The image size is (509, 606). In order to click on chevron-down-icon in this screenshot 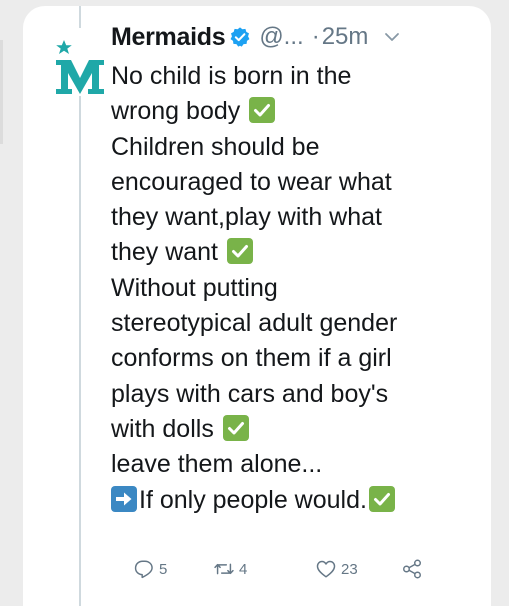, I will do `click(392, 37)`.